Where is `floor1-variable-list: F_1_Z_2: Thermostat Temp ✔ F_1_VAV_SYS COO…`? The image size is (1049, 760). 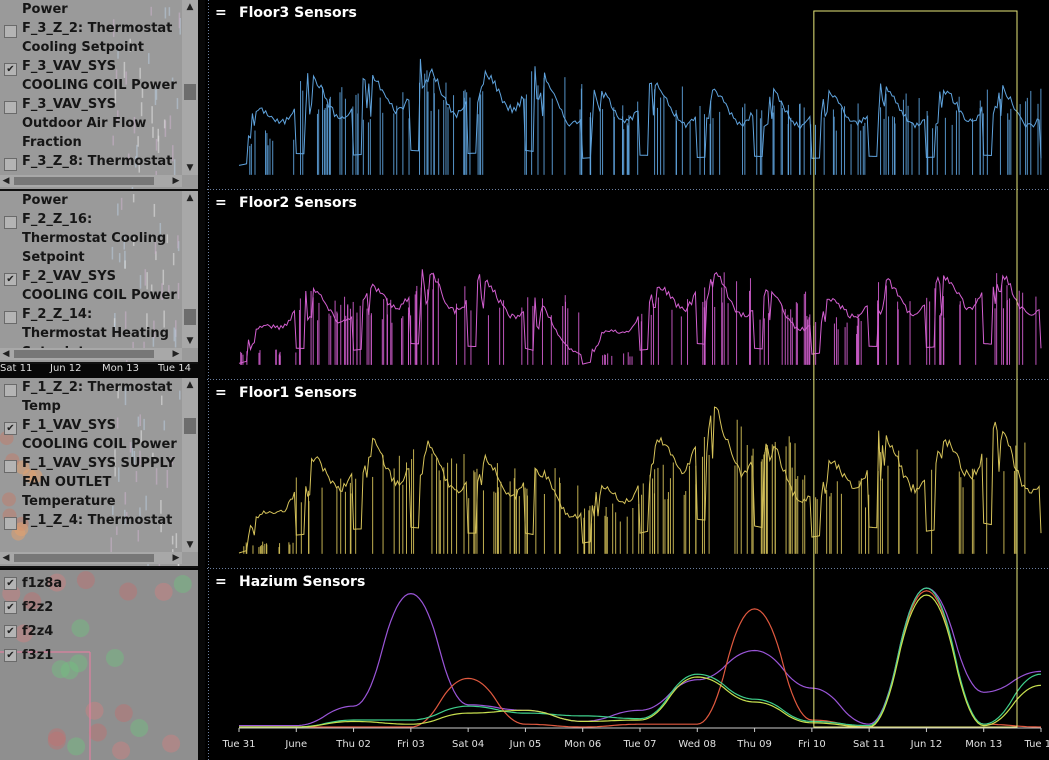
floor1-variable-list: F_1_Z_2: Thermostat Temp ✔ F_1_VAV_SYS COO… is located at coordinates (99, 473).